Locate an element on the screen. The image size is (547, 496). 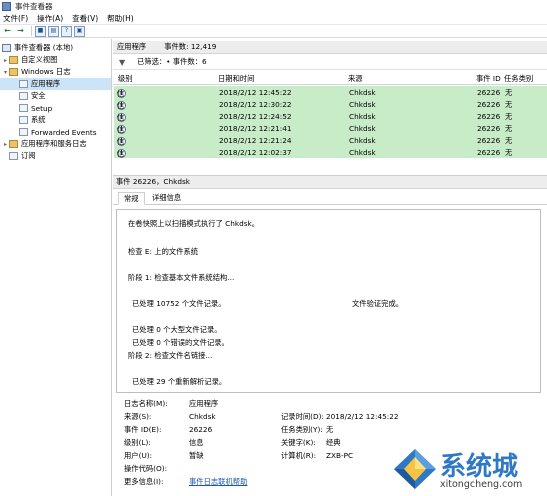
filter-text: 已筛选：• 事件数：6 is located at coordinates (172, 61).